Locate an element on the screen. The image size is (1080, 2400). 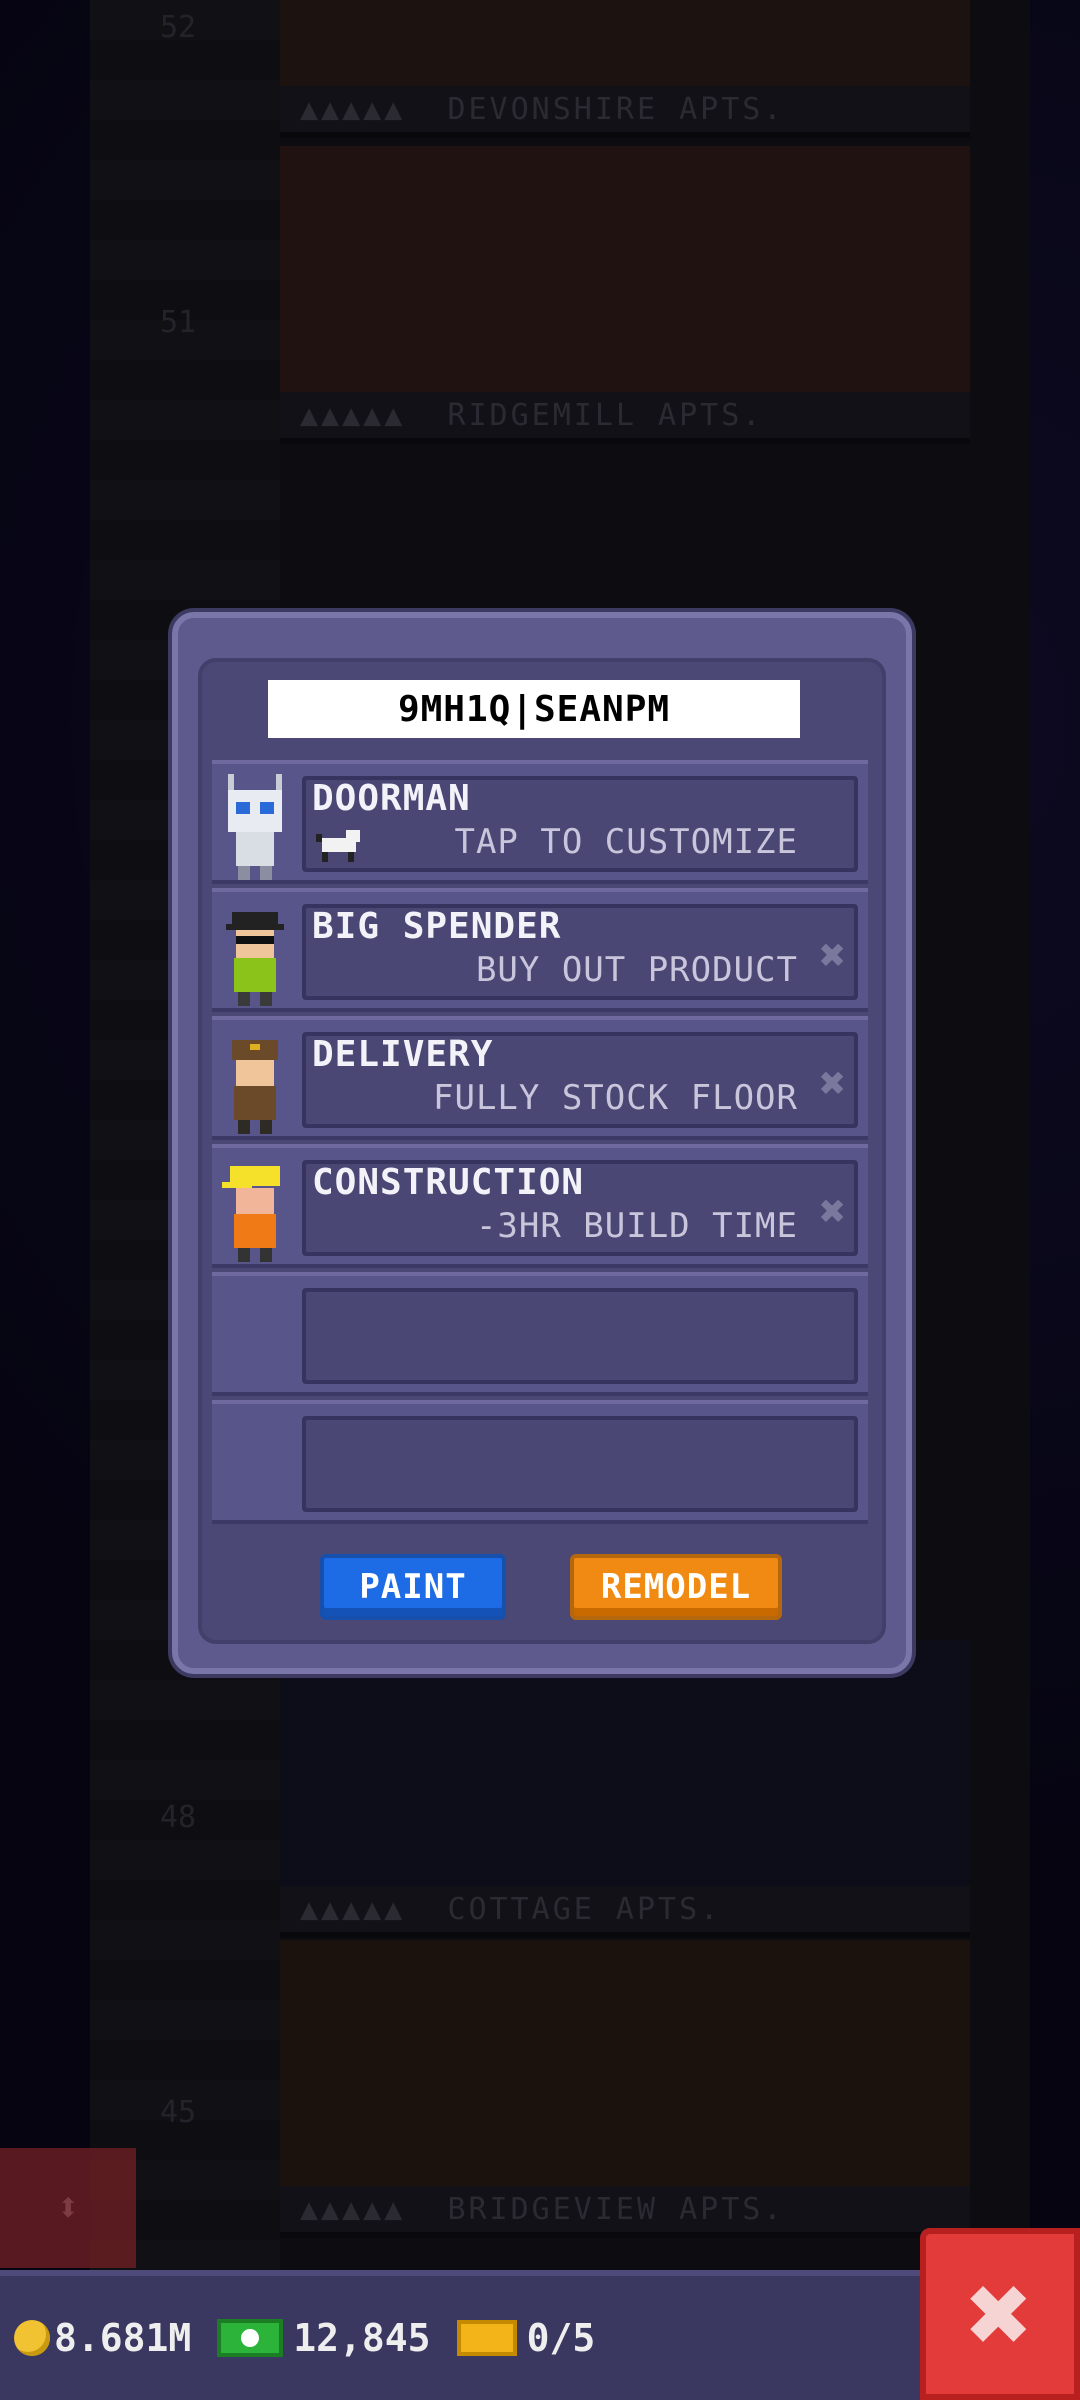
cat-icon is located at coordinates (342, 844).